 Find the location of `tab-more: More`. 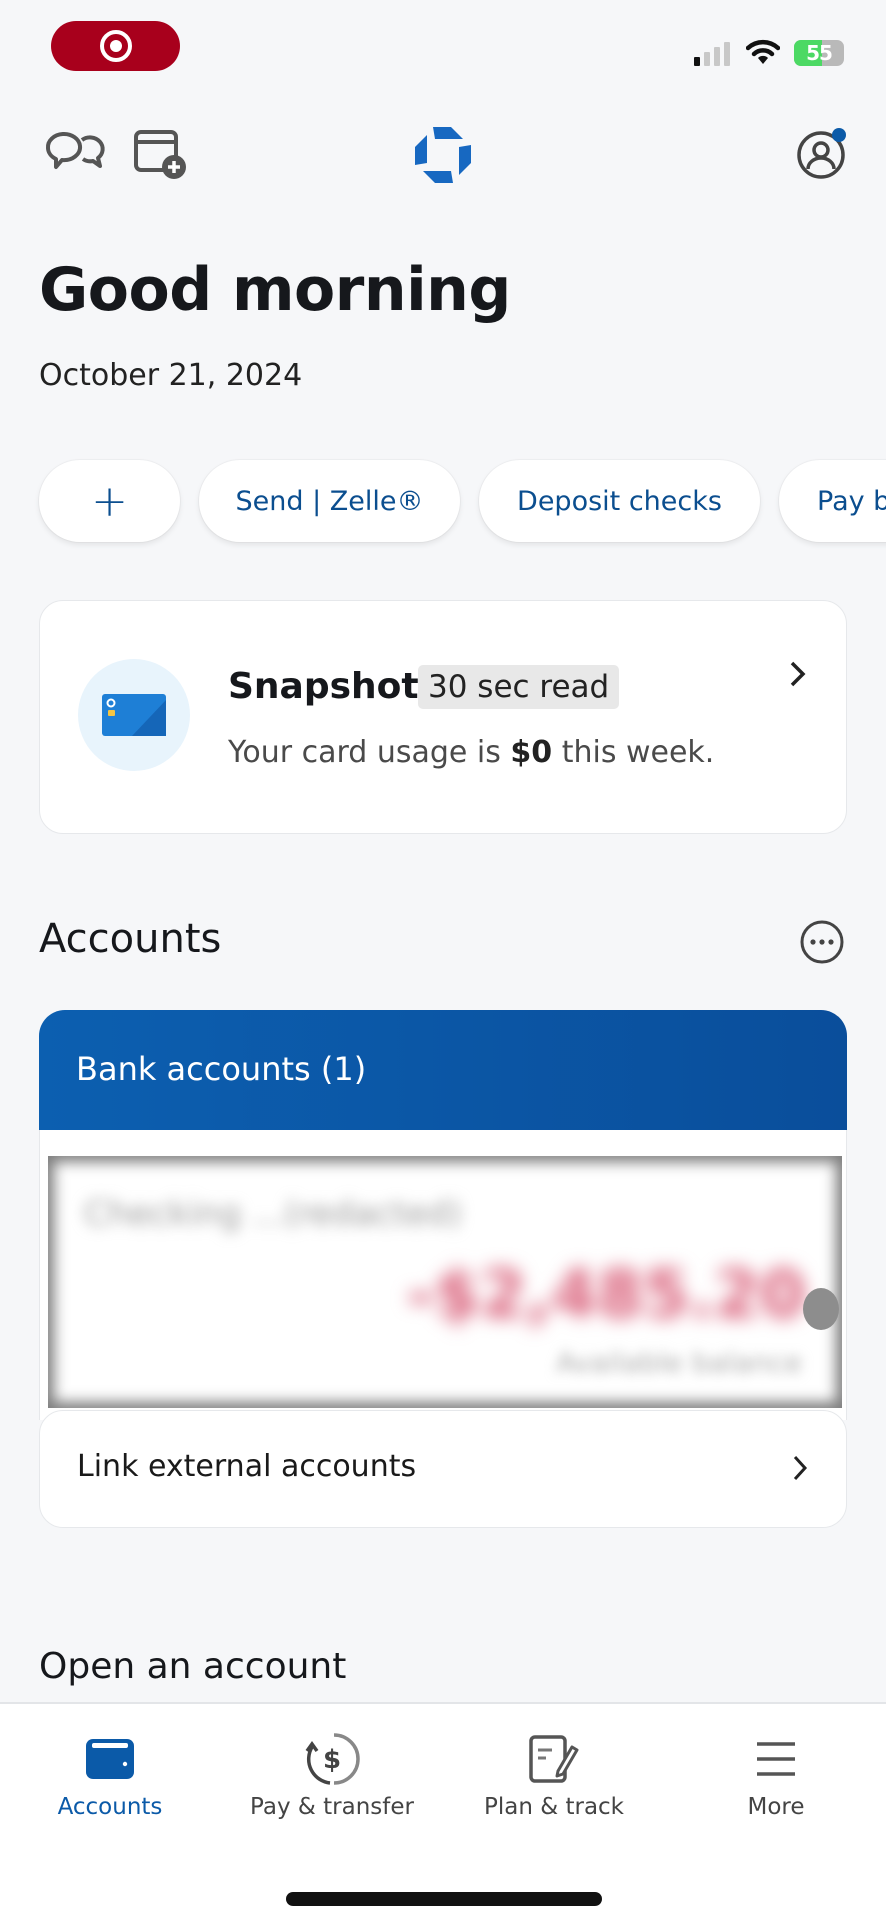

tab-more: More is located at coordinates (776, 1782).